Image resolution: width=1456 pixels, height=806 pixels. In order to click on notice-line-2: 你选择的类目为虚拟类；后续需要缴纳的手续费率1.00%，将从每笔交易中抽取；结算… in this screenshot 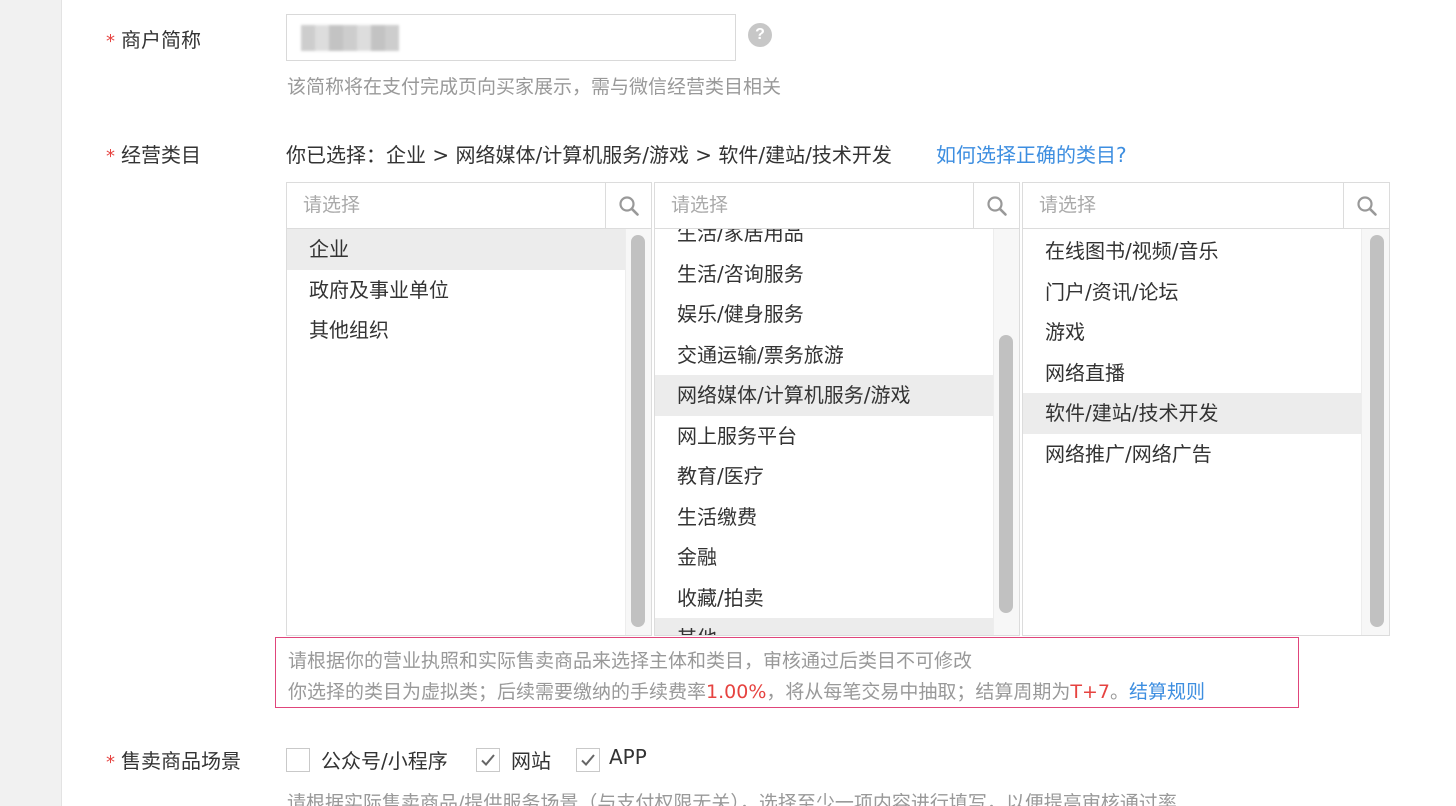, I will do `click(793, 692)`.